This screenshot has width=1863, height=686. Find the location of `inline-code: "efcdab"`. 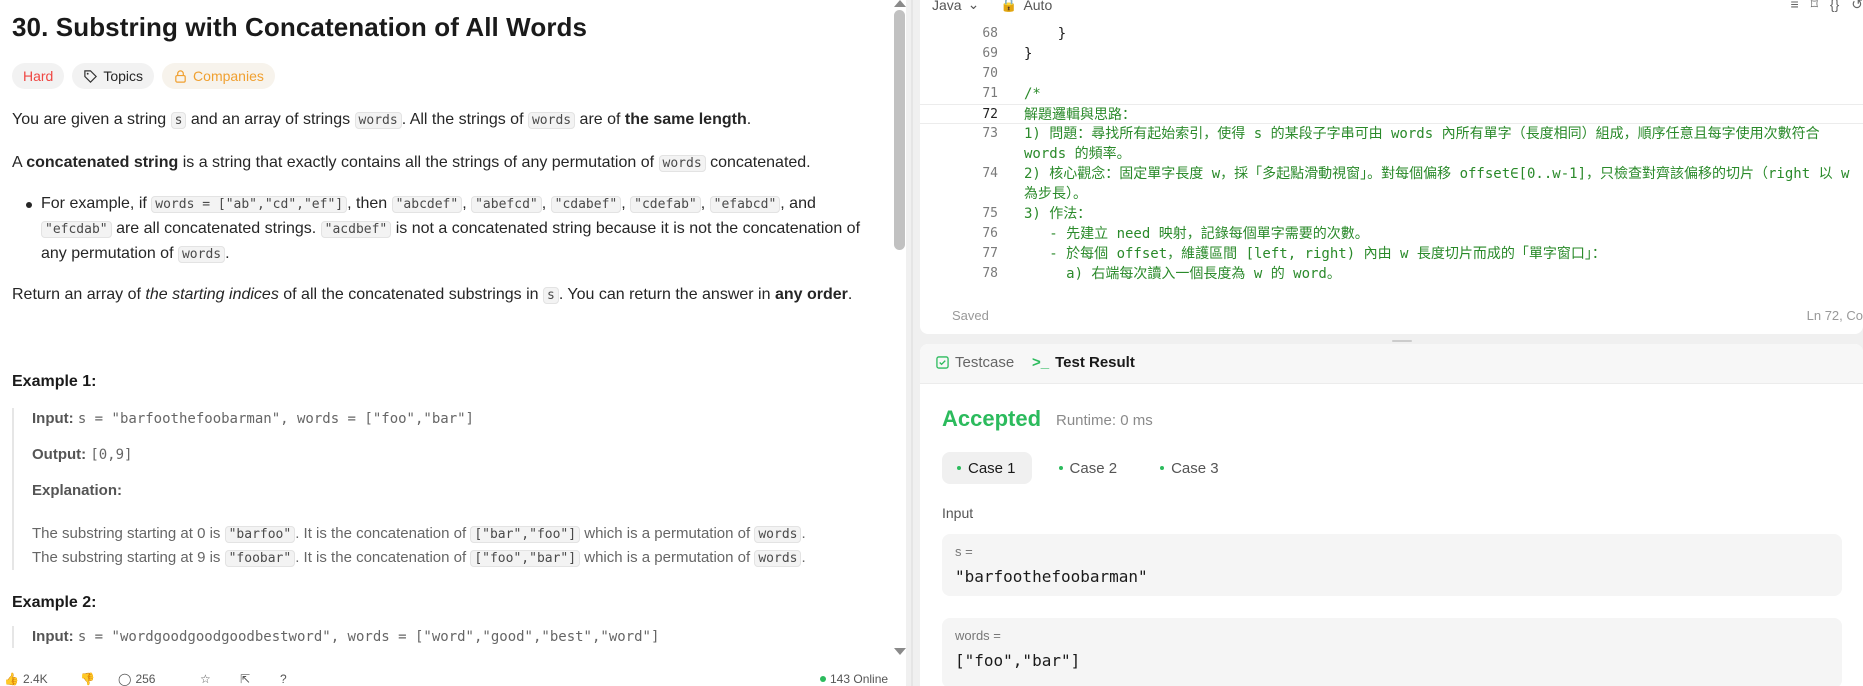

inline-code: "efcdab" is located at coordinates (76, 229).